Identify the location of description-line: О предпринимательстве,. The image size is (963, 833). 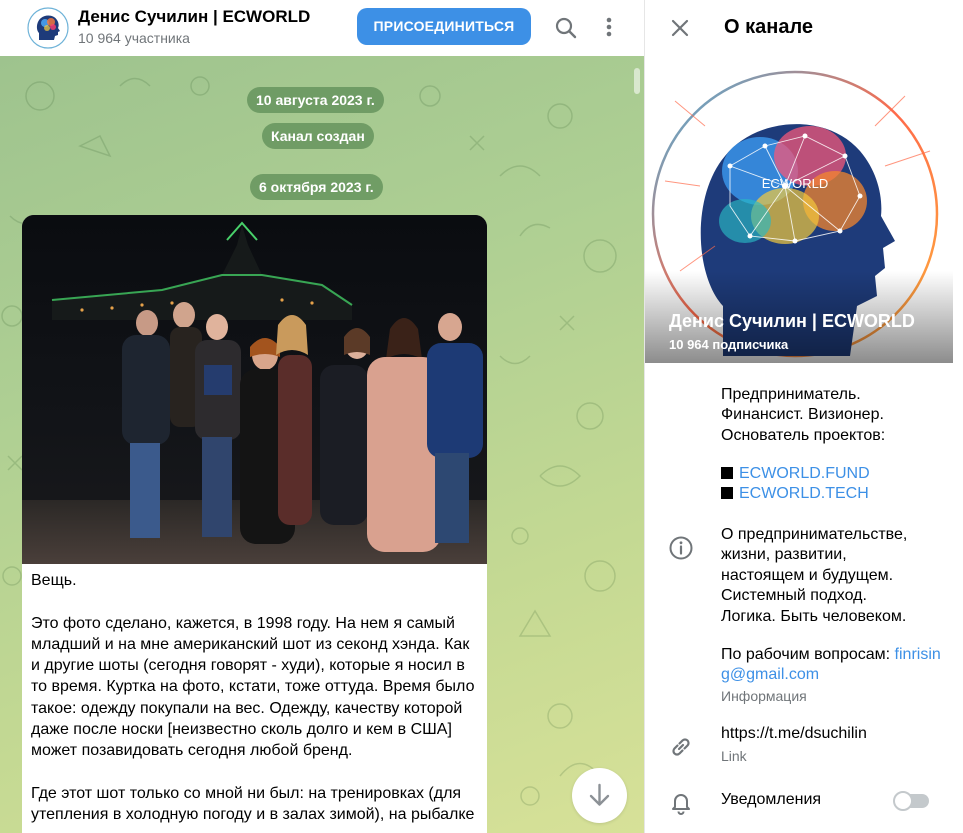
(814, 534).